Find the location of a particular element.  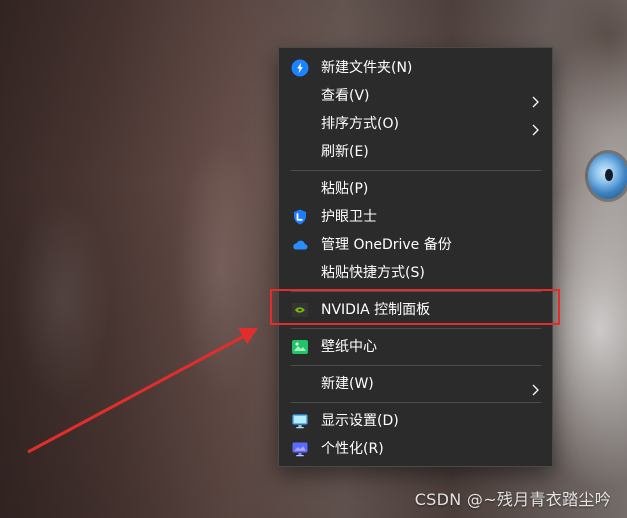

cloud-icon is located at coordinates (300, 245).